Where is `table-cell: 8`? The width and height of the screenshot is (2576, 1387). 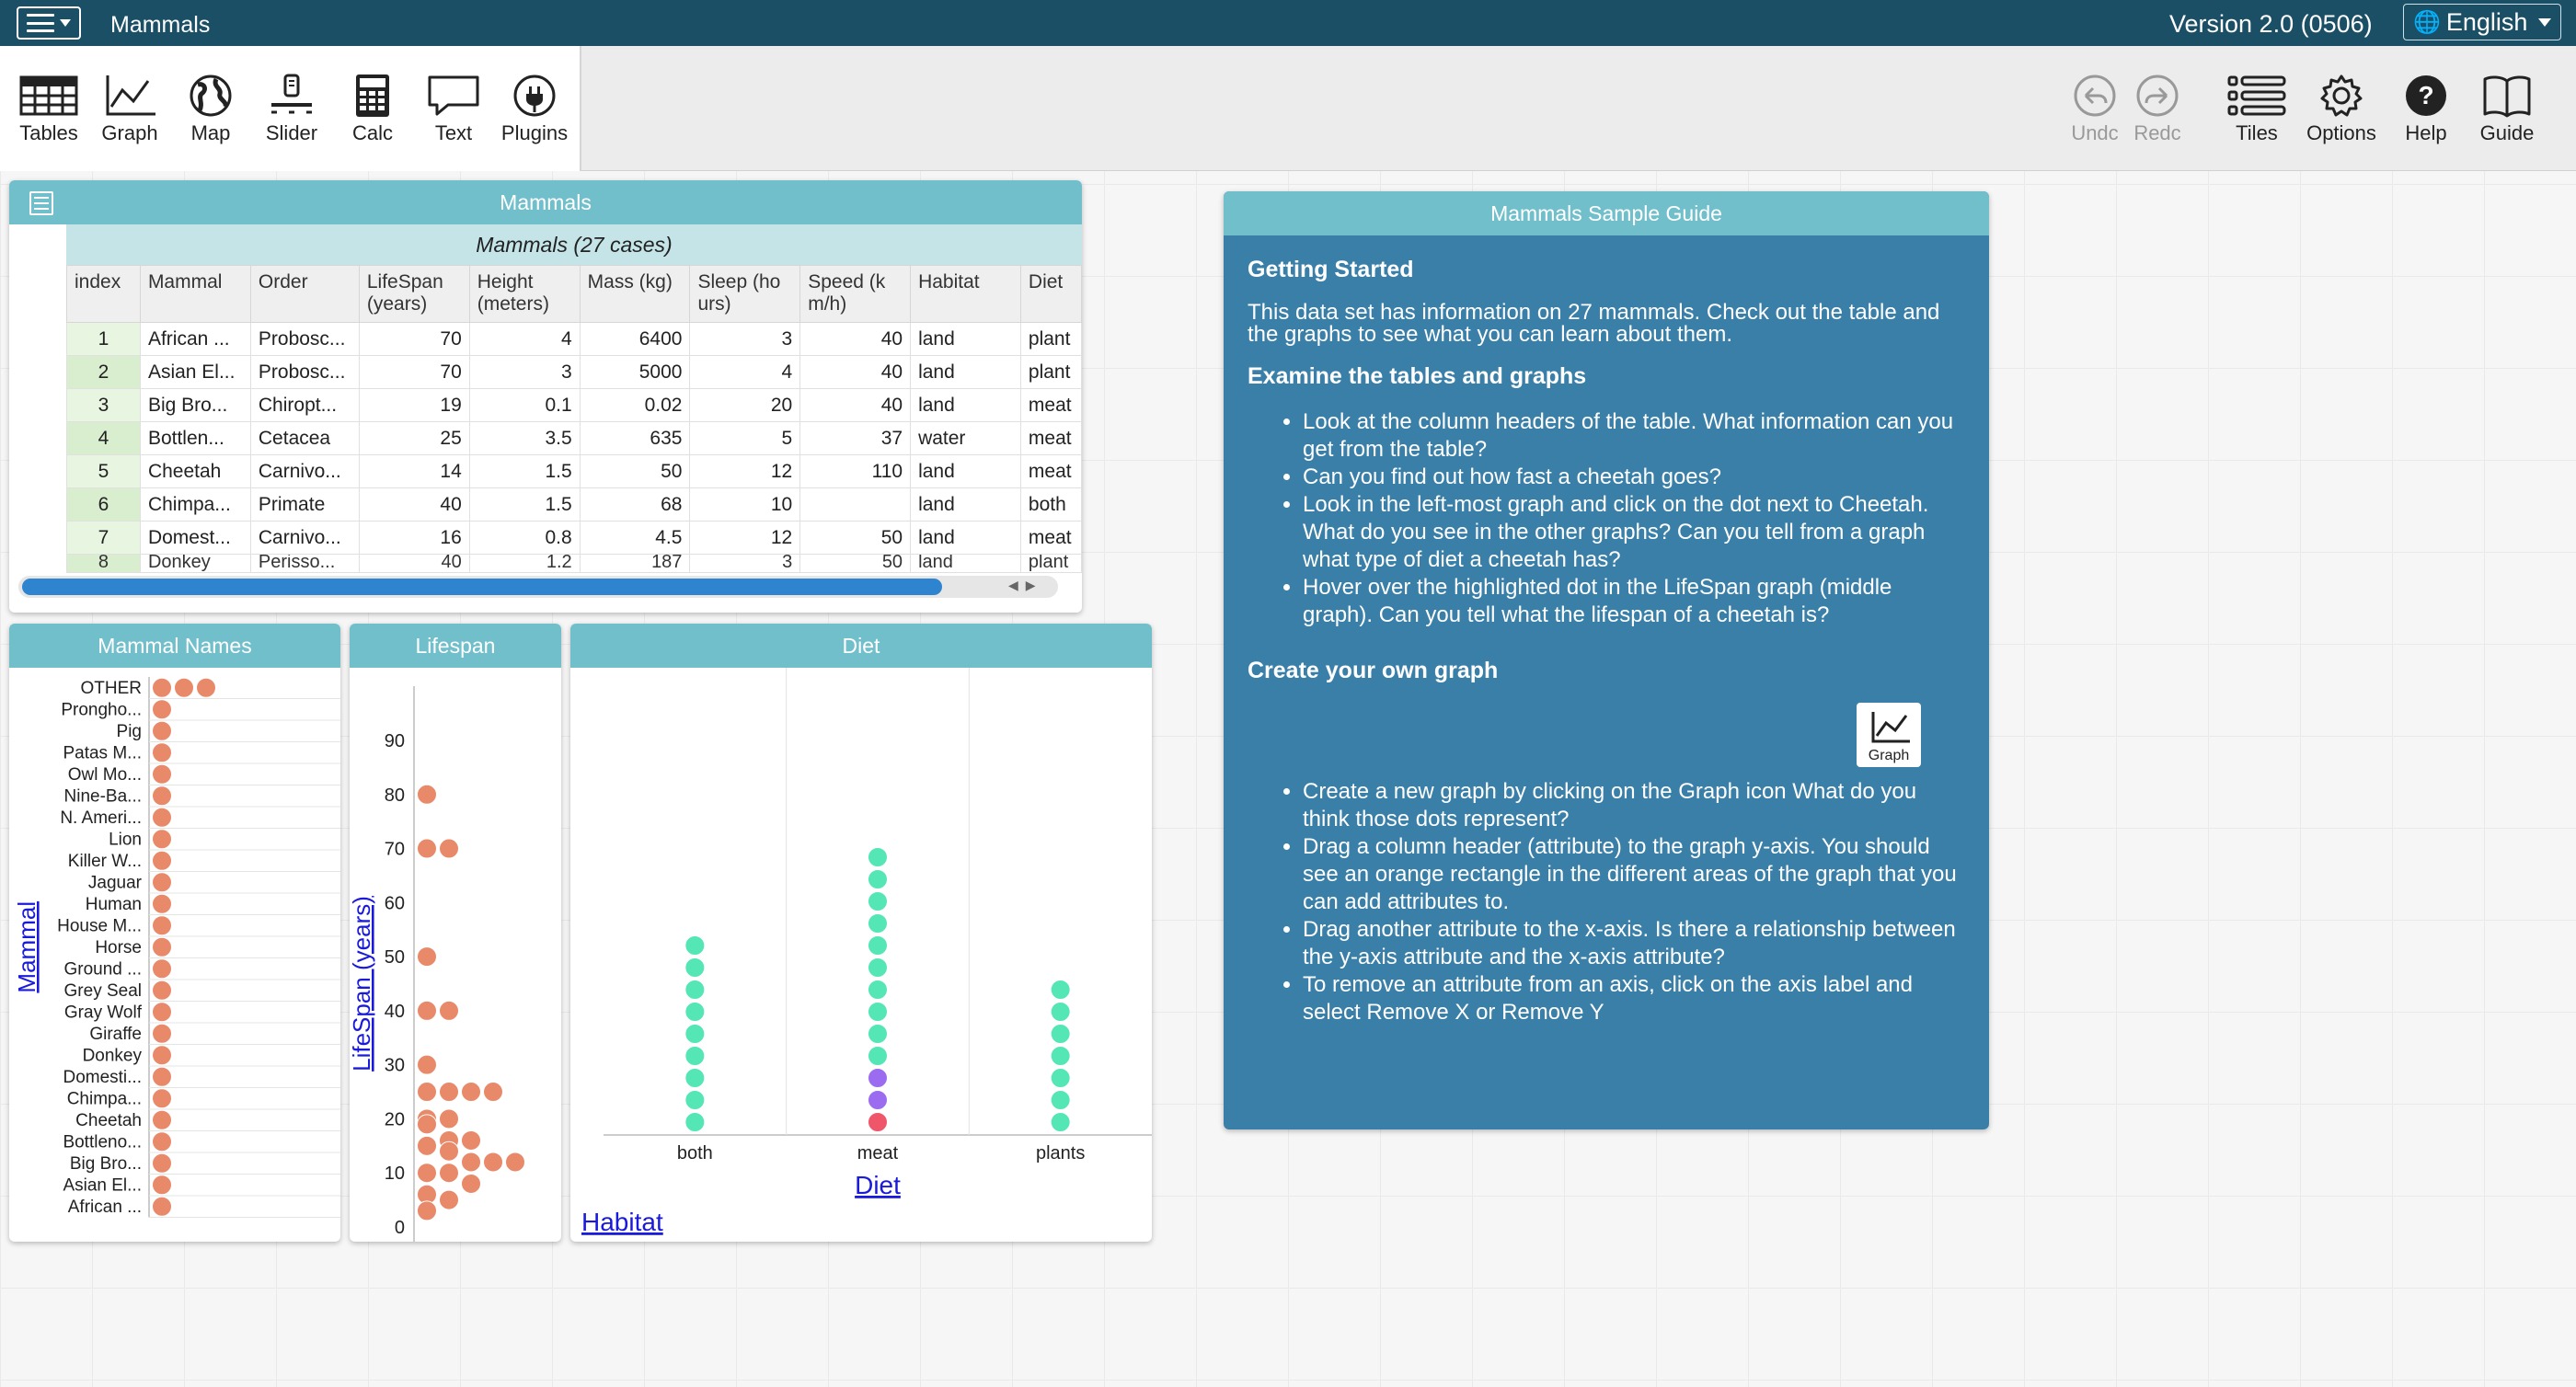
table-cell: 8 is located at coordinates (103, 563).